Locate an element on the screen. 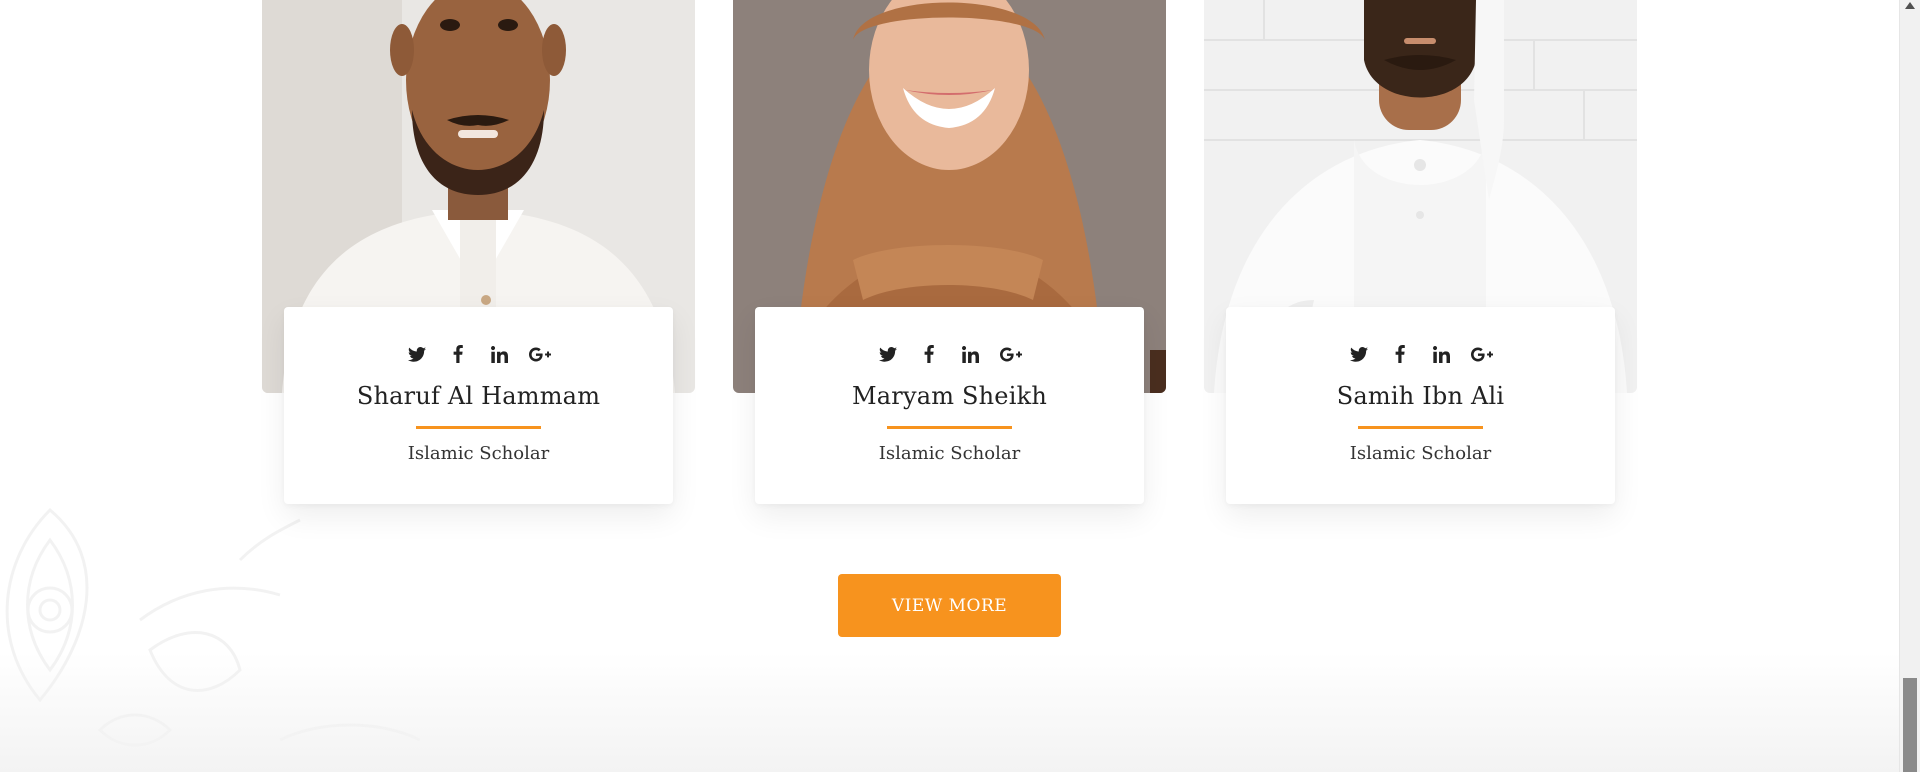 The width and height of the screenshot is (1920, 772). member-info-card: Samih Ibn Ali Islamic Scholar is located at coordinates (1420, 405).